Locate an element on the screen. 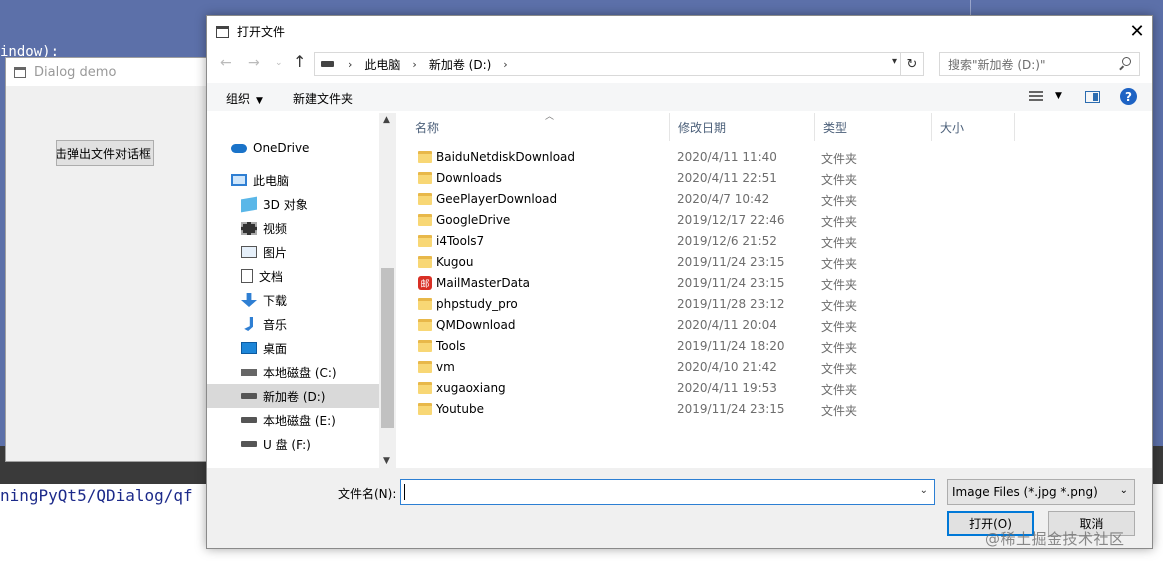 The width and height of the screenshot is (1163, 567). column-name: ︿ 名称 is located at coordinates (538, 126).